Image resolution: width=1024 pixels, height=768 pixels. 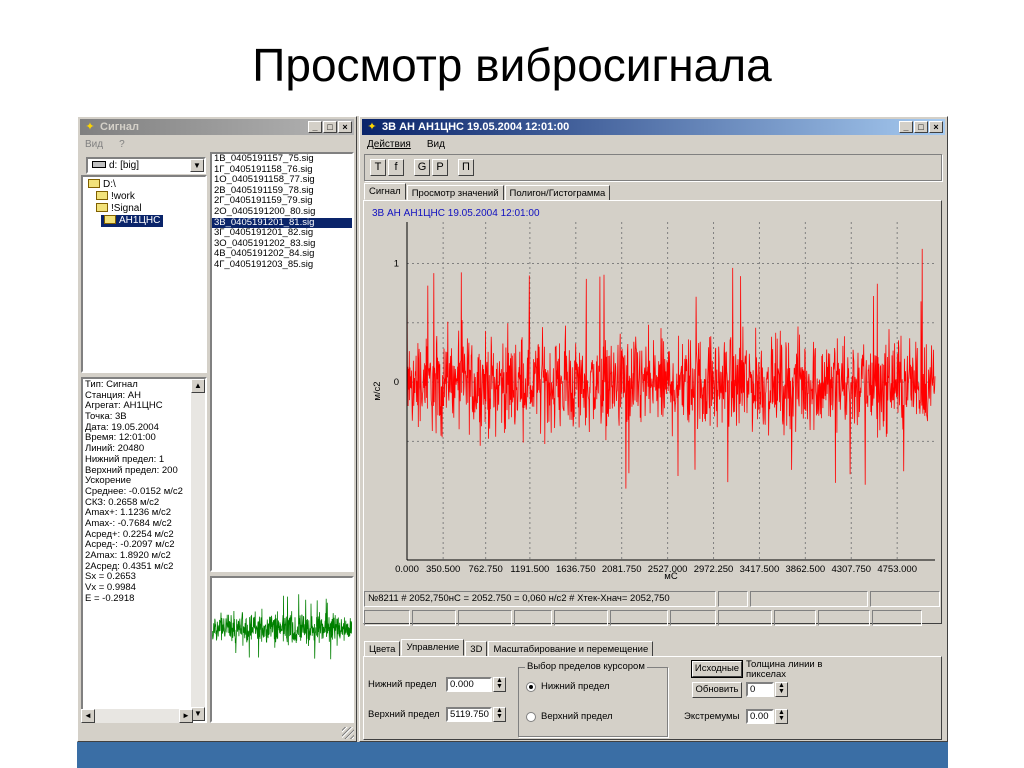 I want to click on upper-limit-input: 5119.750, so click(x=469, y=714).